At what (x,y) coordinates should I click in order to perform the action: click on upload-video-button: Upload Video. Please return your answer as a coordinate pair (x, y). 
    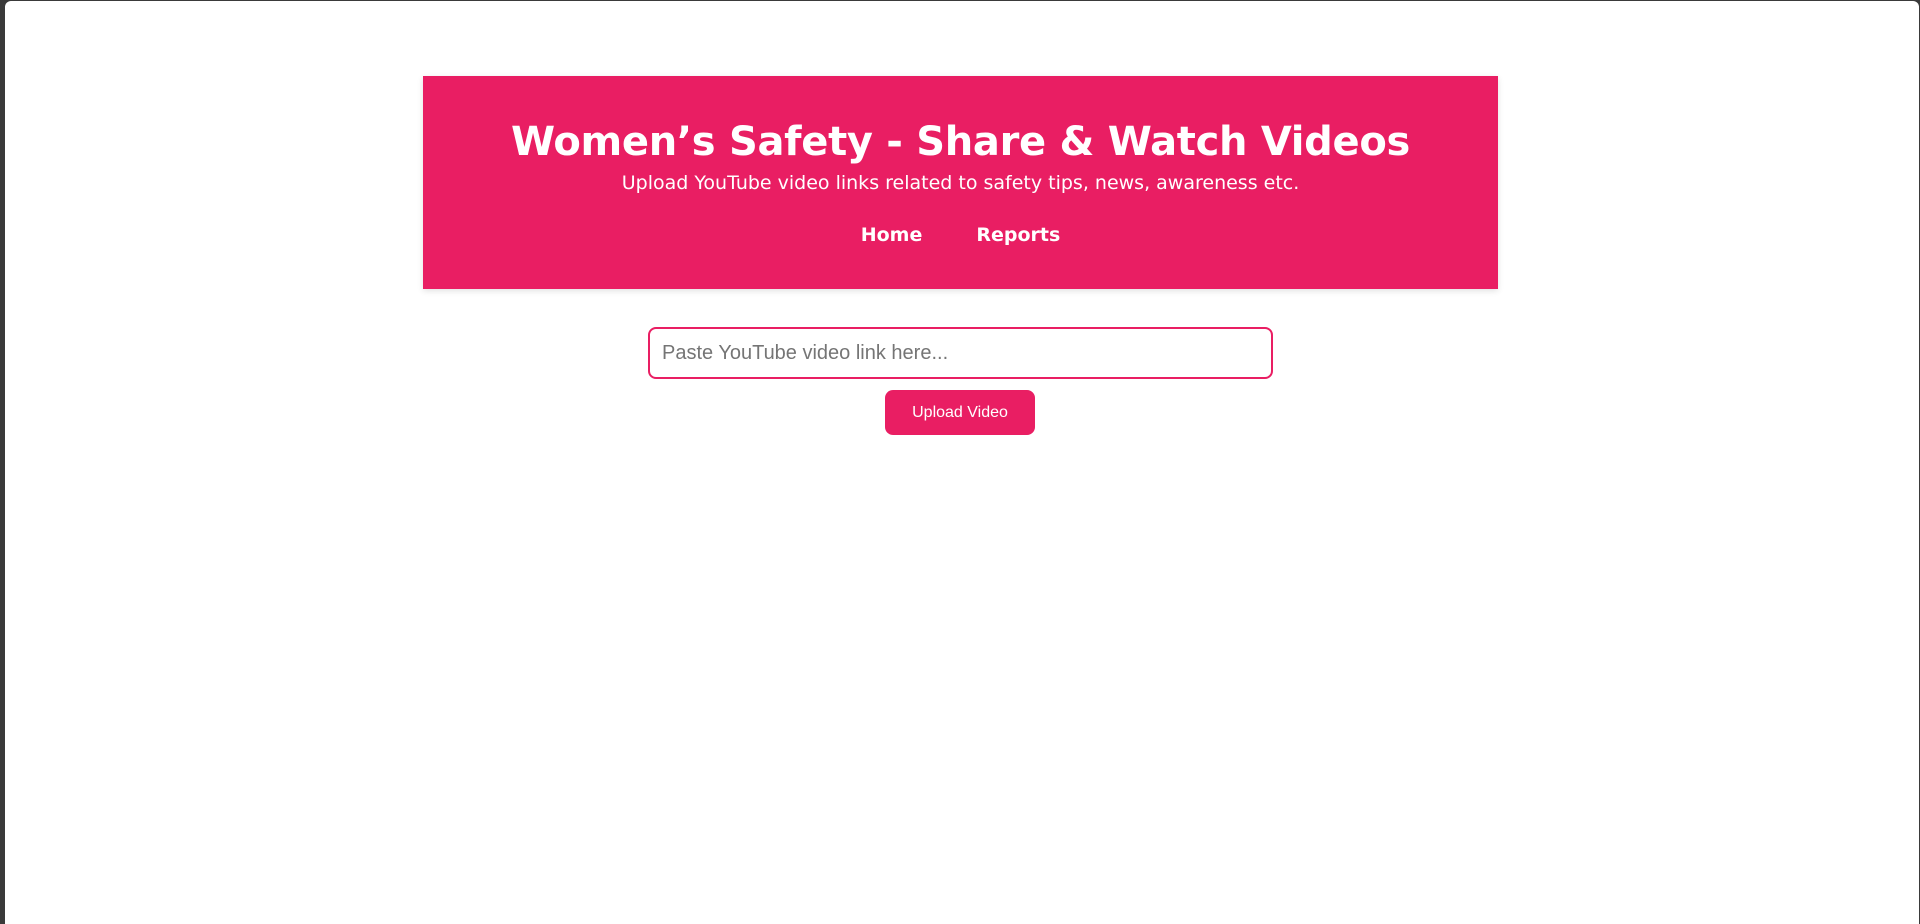
    Looking at the image, I should click on (960, 412).